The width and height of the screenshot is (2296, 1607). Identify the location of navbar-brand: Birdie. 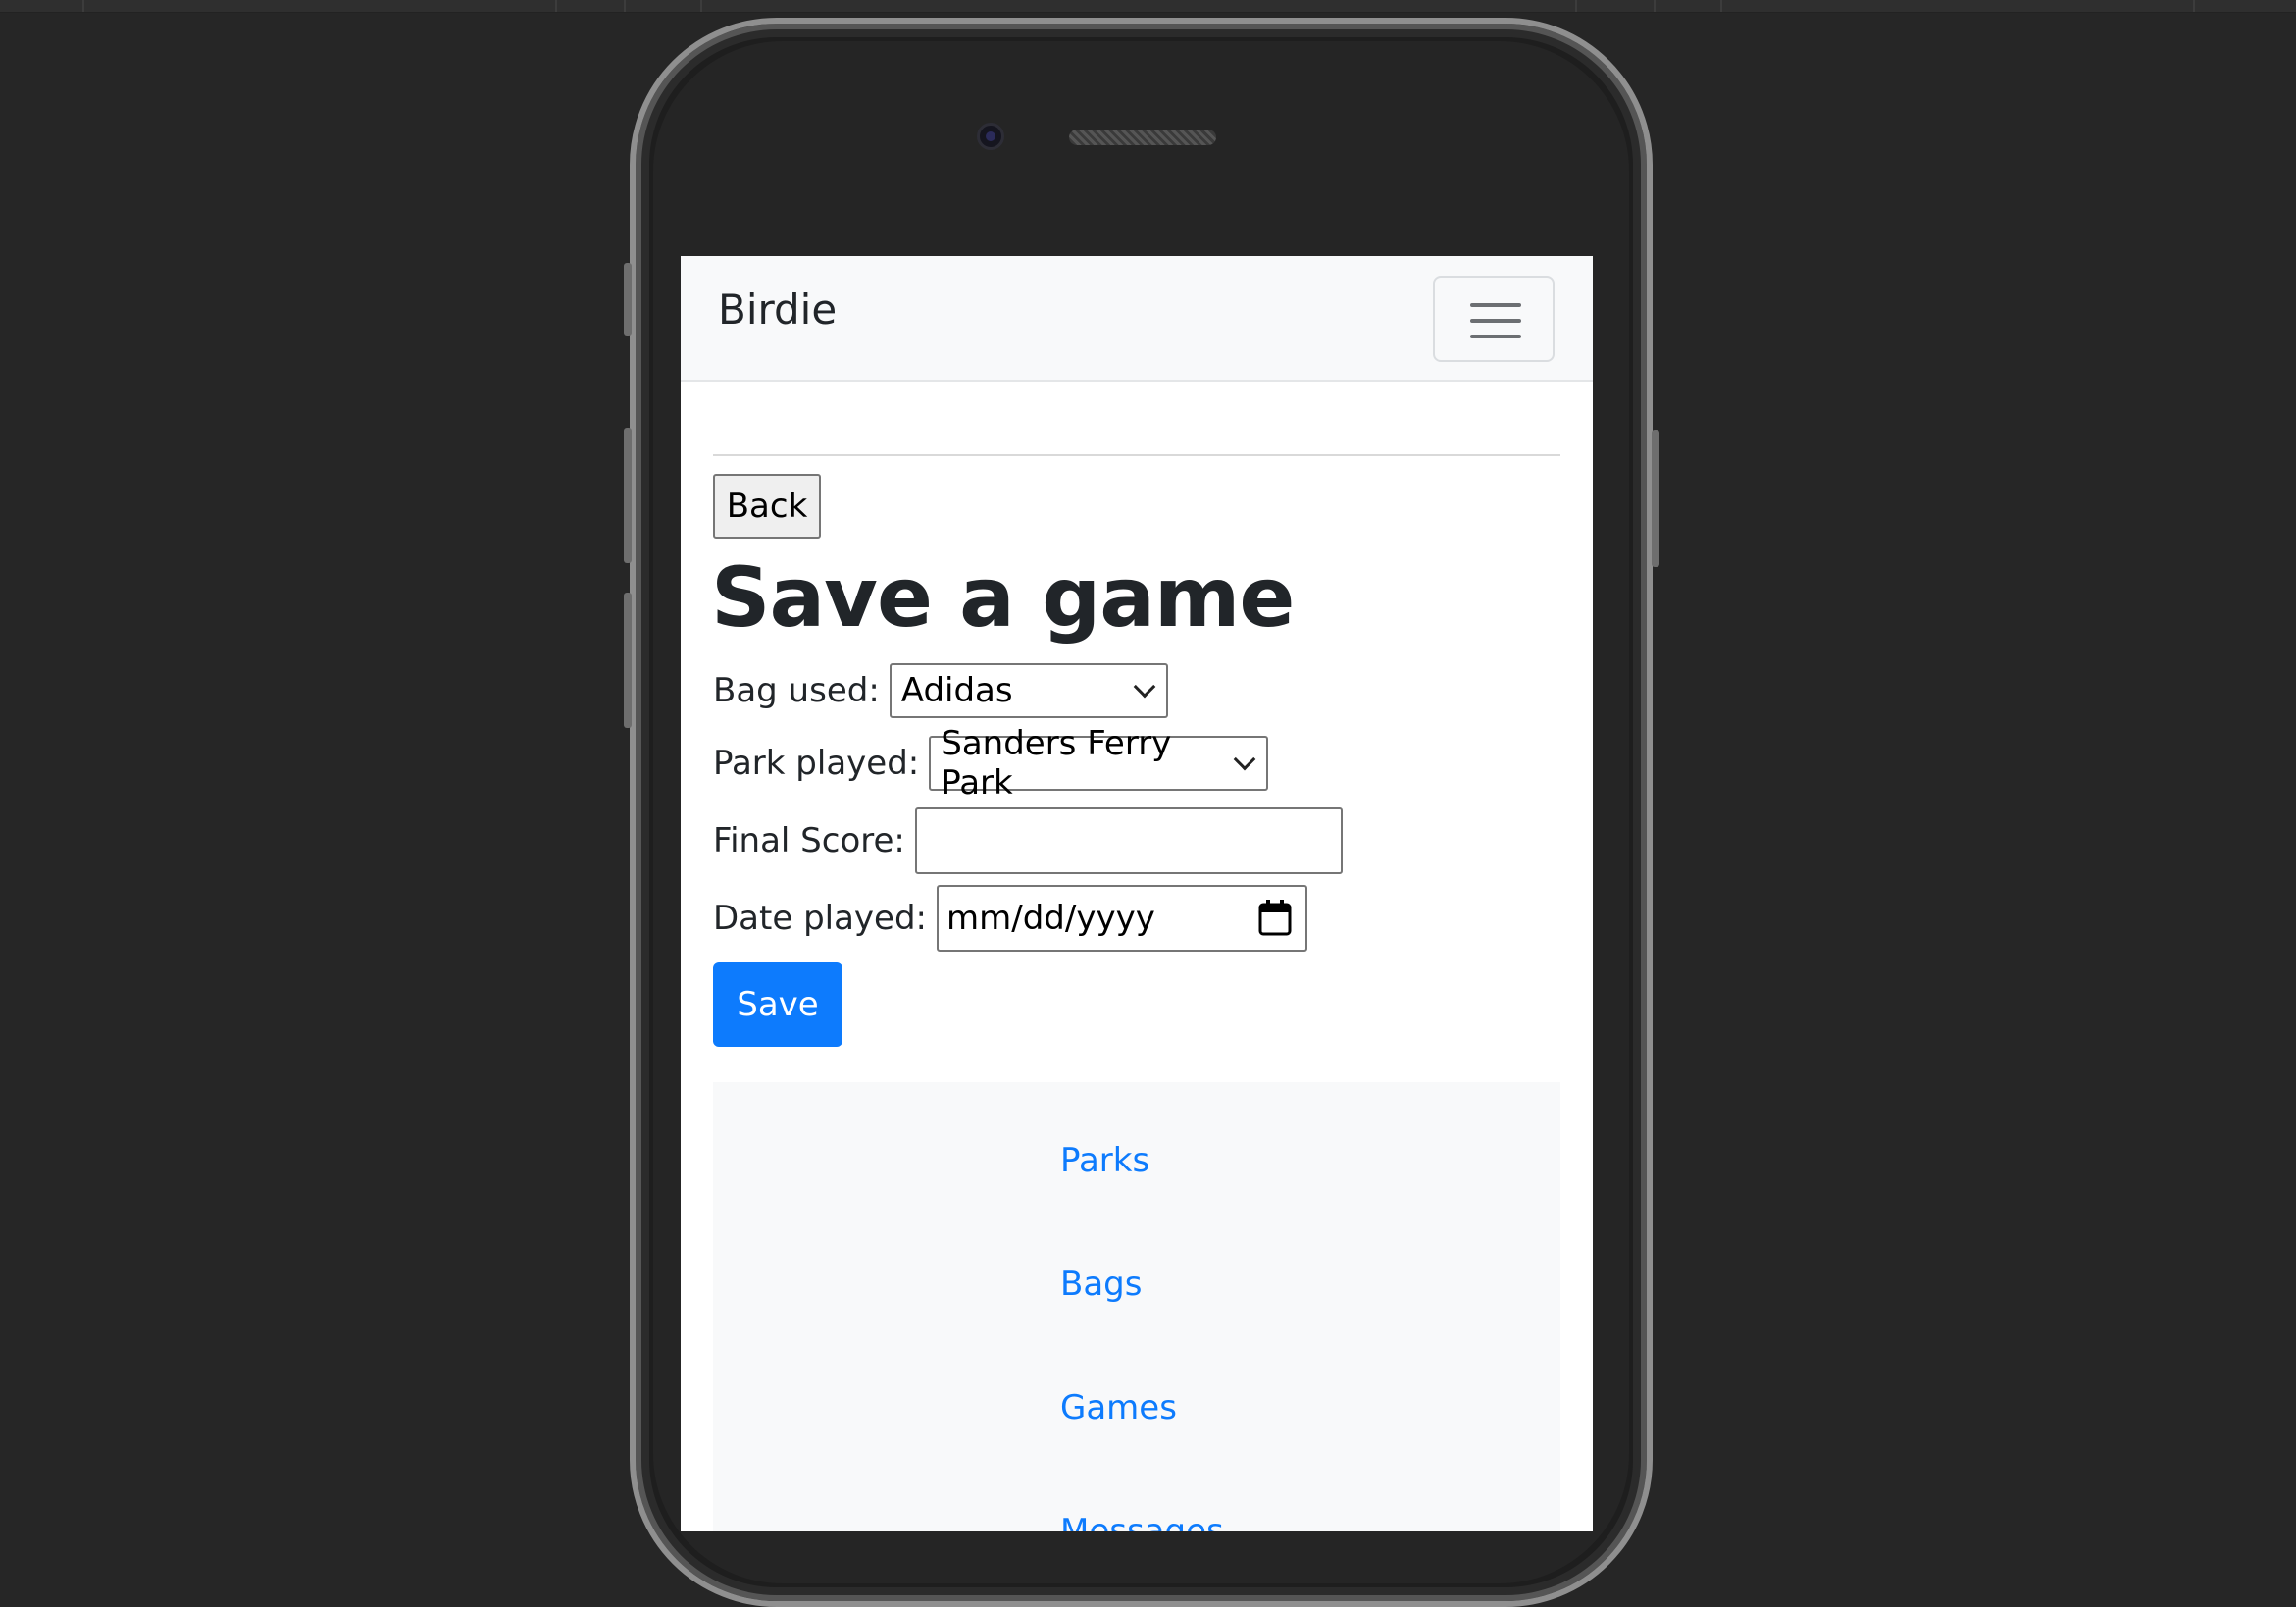
(777, 310).